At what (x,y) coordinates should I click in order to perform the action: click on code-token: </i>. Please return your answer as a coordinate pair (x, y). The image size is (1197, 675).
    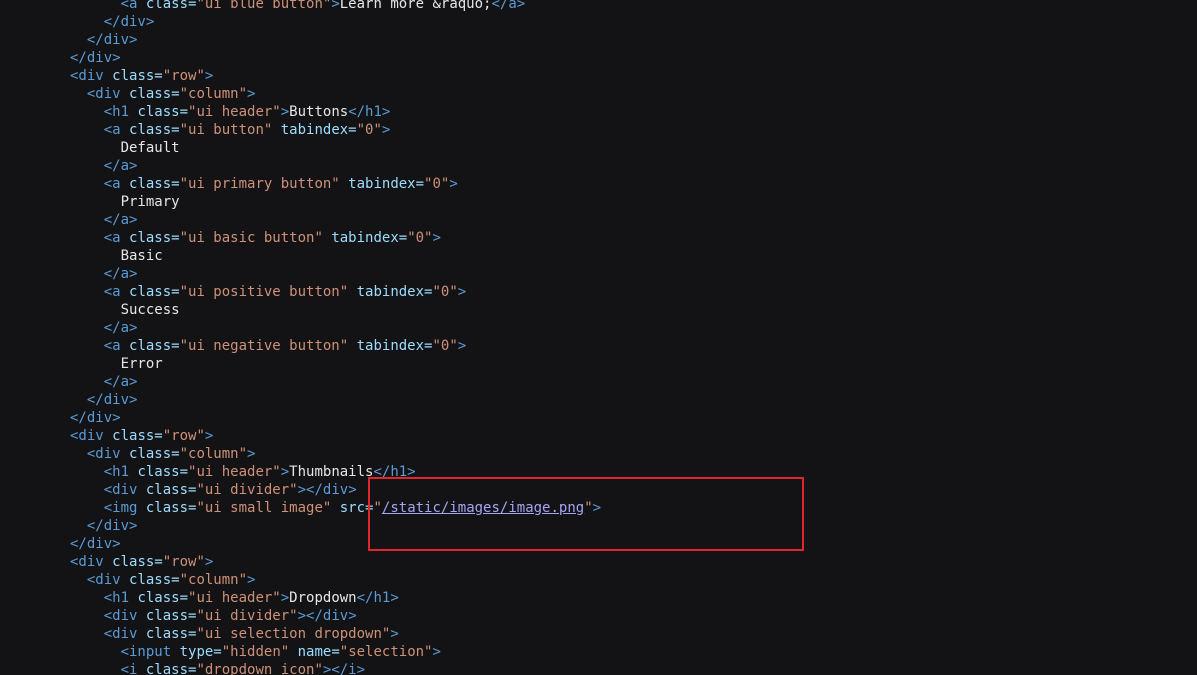
    Looking at the image, I should click on (348, 668).